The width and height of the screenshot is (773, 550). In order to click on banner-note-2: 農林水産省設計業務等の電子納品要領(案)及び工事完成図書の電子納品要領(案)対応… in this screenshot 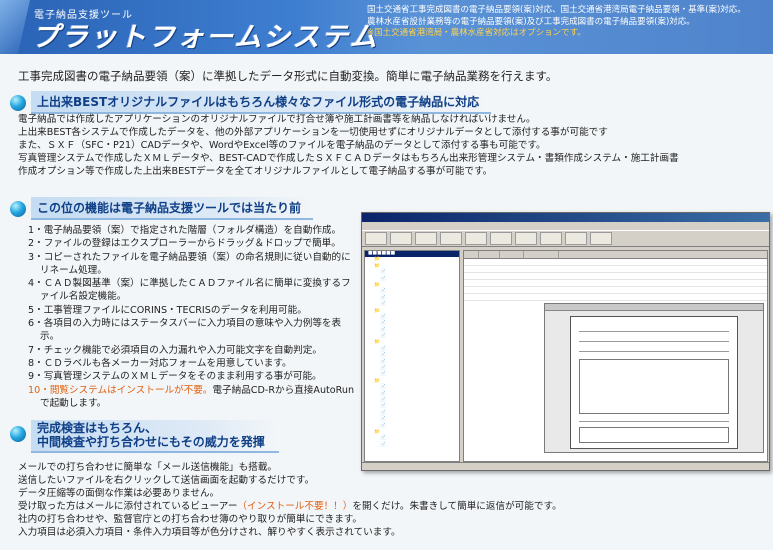, I will do `click(531, 21)`.